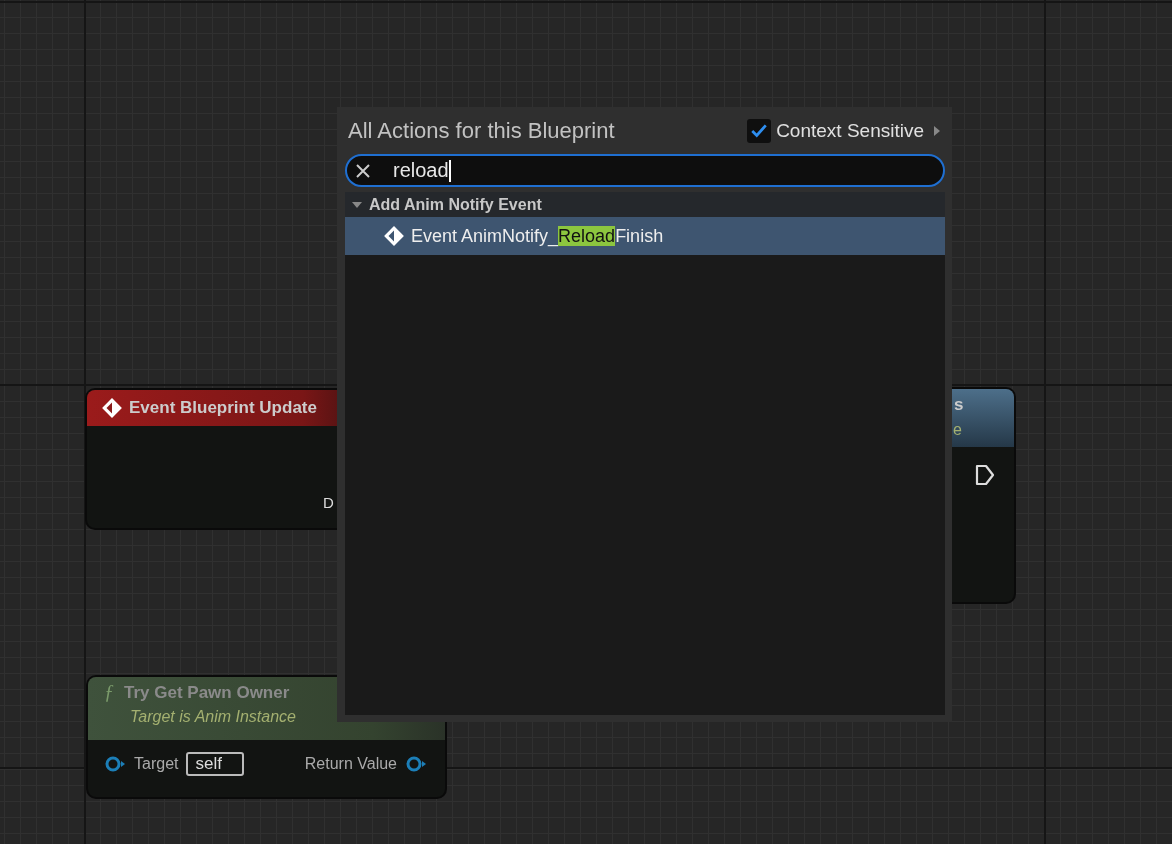 The height and width of the screenshot is (844, 1172). Describe the element at coordinates (482, 130) in the screenshot. I see `menu-title: All Actions for this Blueprint` at that location.